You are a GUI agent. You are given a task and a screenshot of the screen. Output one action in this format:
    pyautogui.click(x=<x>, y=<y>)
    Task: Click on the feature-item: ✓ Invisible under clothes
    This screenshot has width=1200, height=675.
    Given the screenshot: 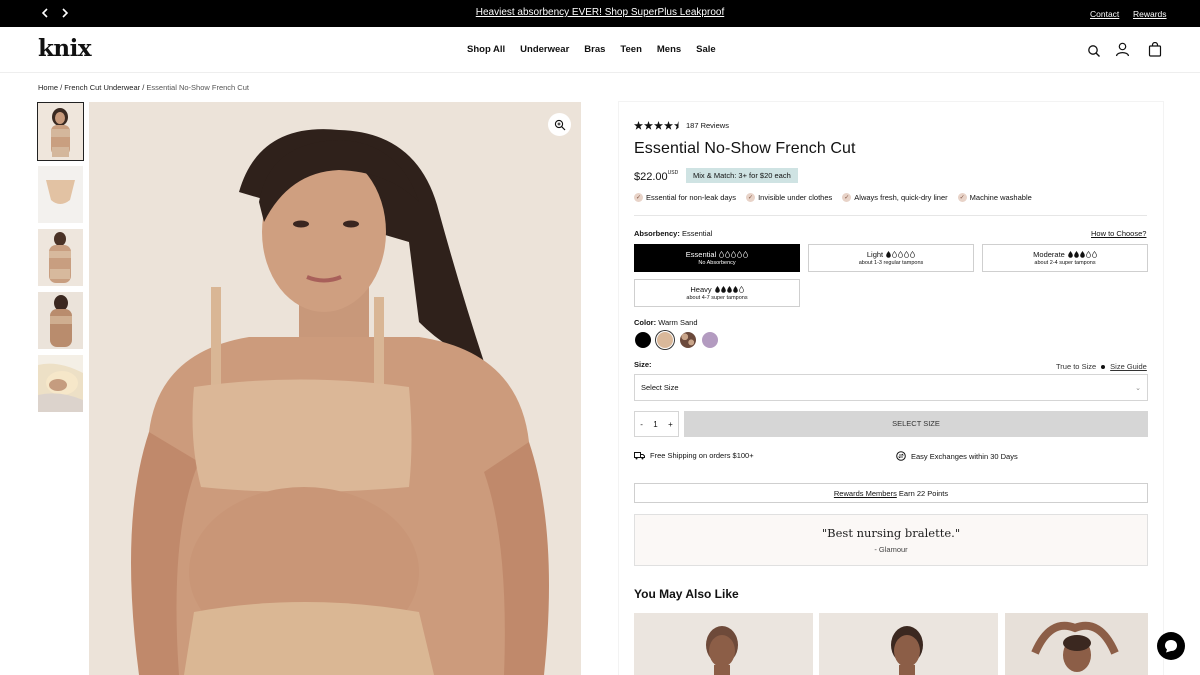 What is the action you would take?
    pyautogui.click(x=789, y=197)
    